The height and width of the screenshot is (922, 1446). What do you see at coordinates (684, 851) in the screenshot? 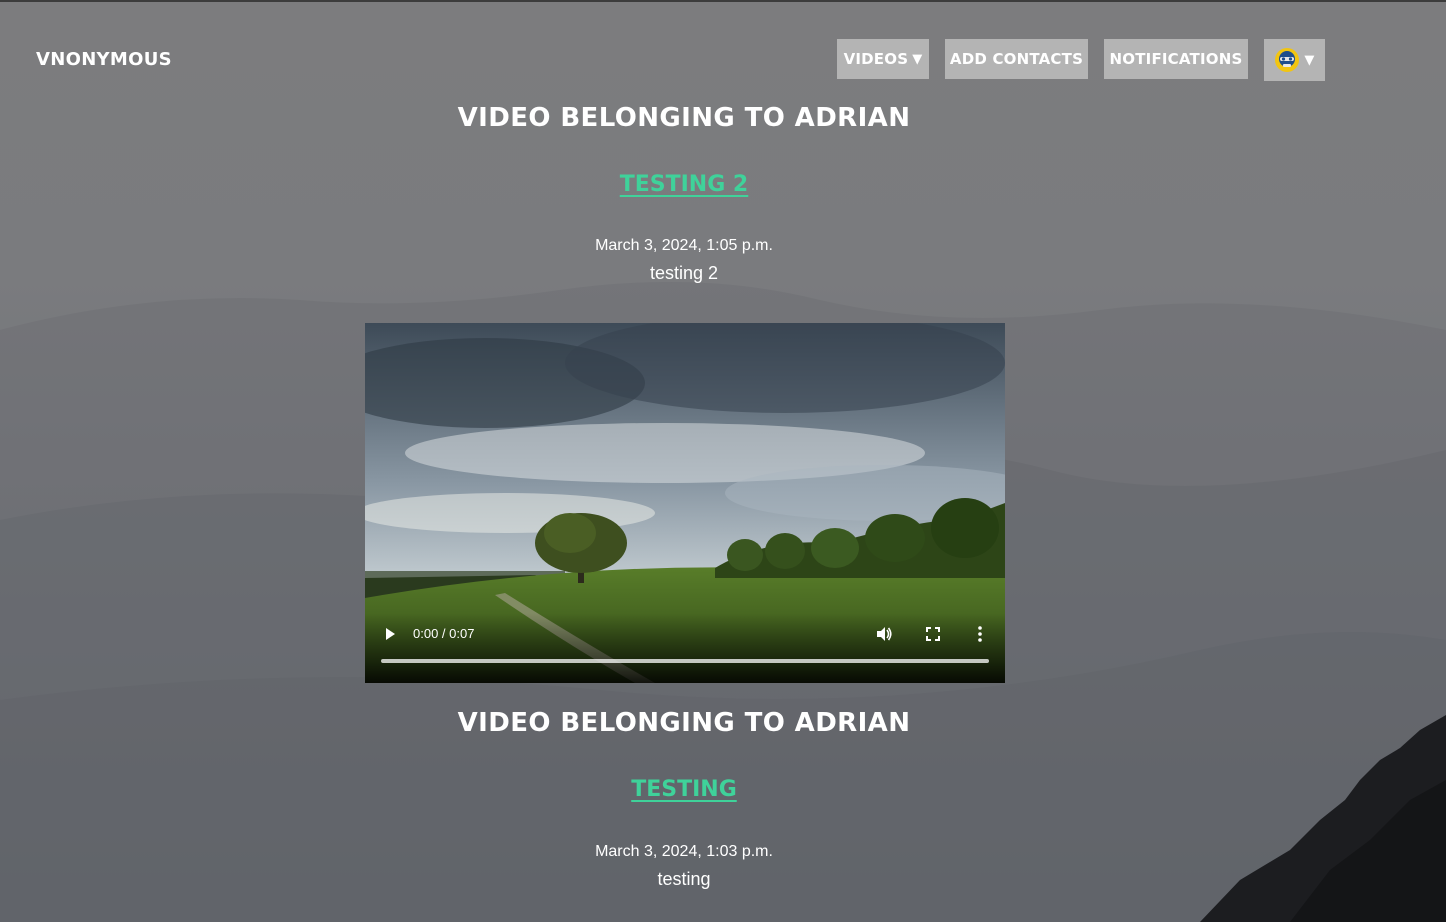
I see `video-date: March 3, 2024, 1:03 p.m.` at bounding box center [684, 851].